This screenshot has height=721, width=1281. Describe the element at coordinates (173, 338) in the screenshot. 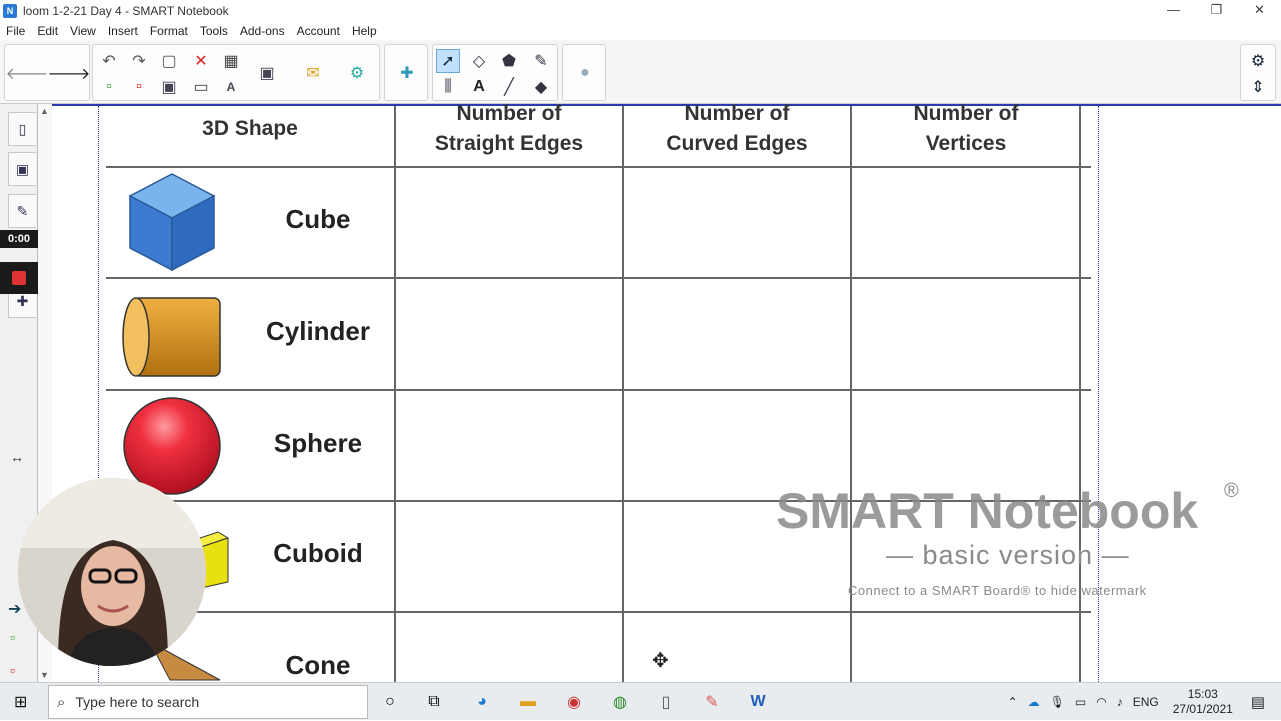

I see `cylinder-image` at that location.